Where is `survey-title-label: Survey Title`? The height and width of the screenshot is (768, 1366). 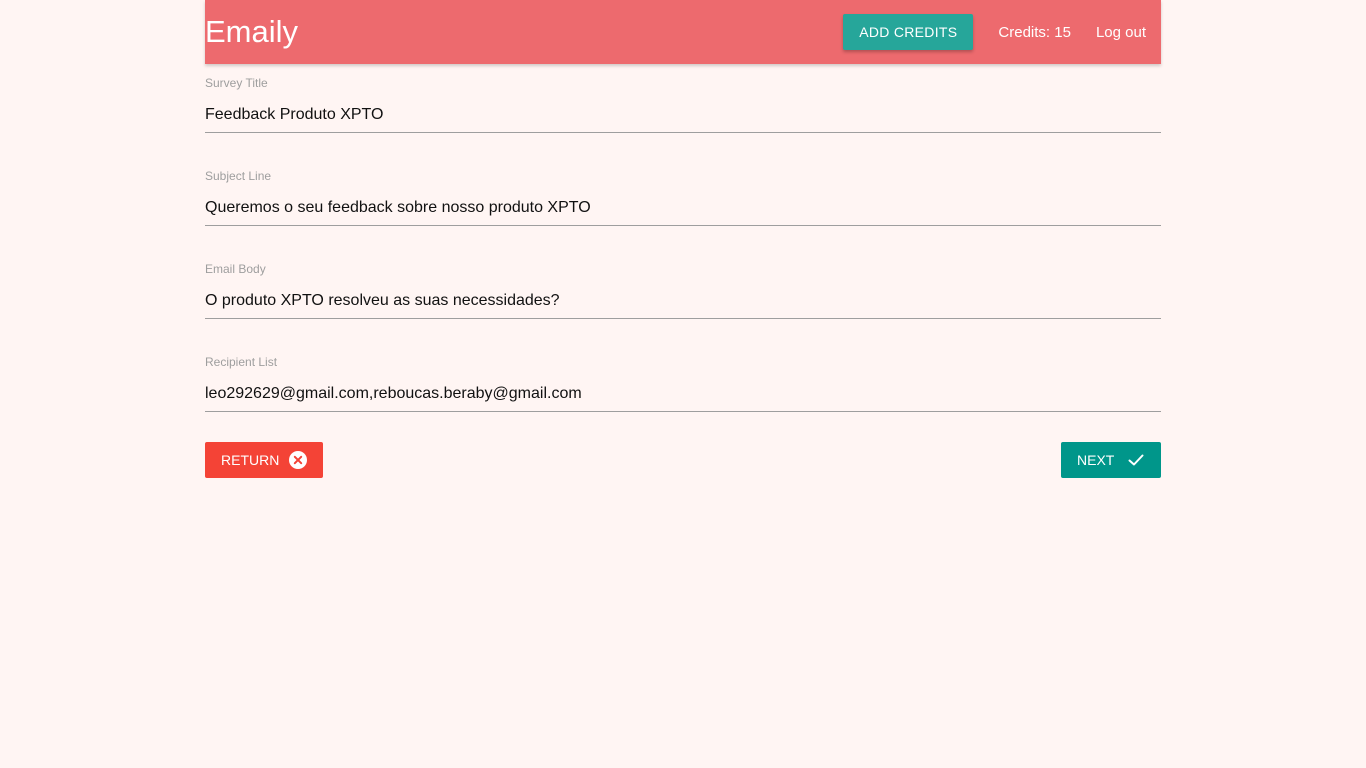
survey-title-label: Survey Title is located at coordinates (236, 83).